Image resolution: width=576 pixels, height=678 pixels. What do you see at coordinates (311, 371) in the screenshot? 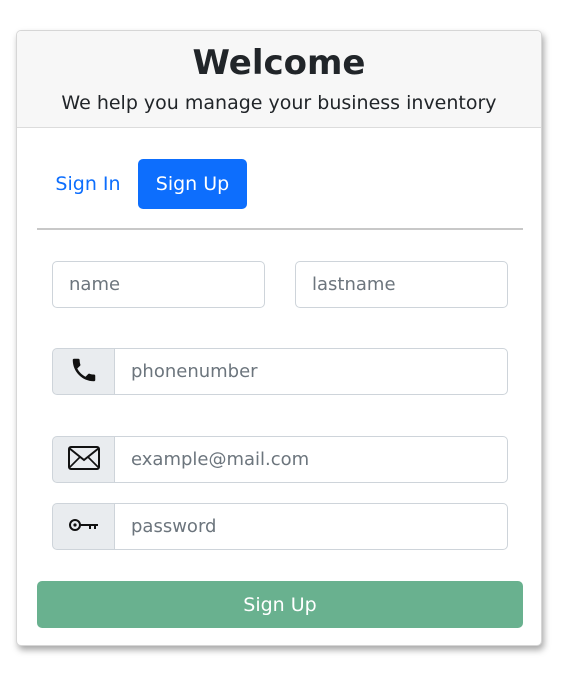
I see `phone-input` at bounding box center [311, 371].